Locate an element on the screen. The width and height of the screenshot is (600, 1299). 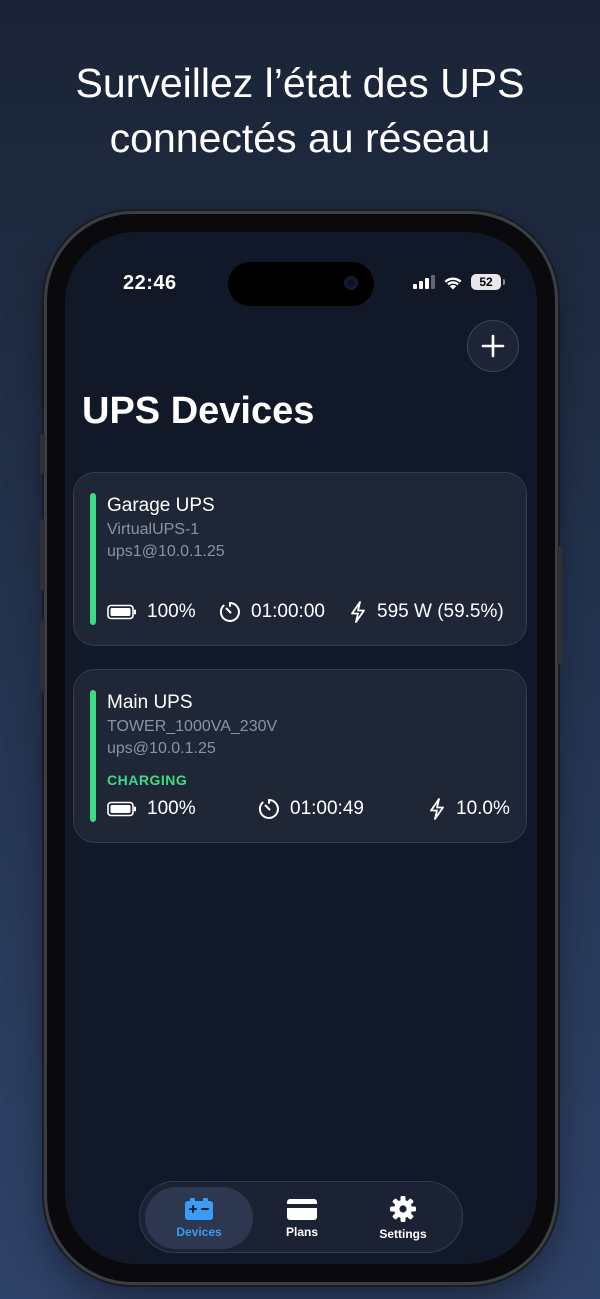
page-title: UPS Devices is located at coordinates (198, 411).